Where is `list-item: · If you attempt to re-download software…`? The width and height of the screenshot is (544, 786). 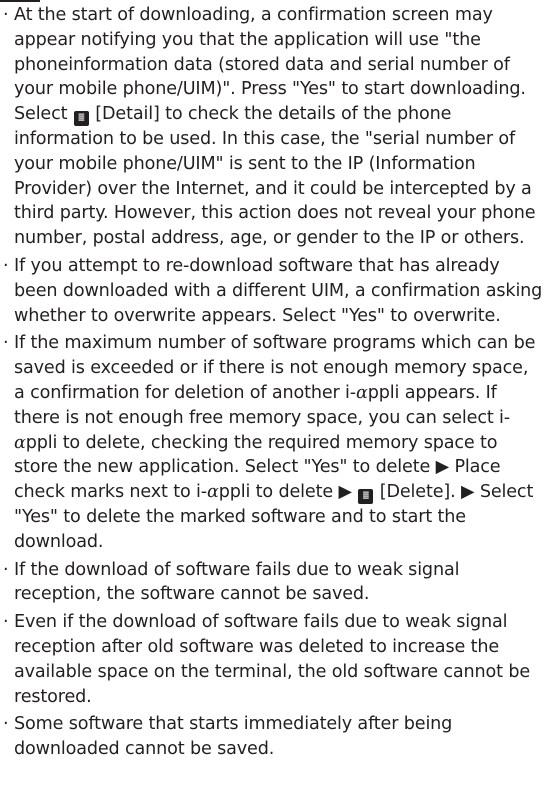 list-item: · If you attempt to re-download software… is located at coordinates (272, 291).